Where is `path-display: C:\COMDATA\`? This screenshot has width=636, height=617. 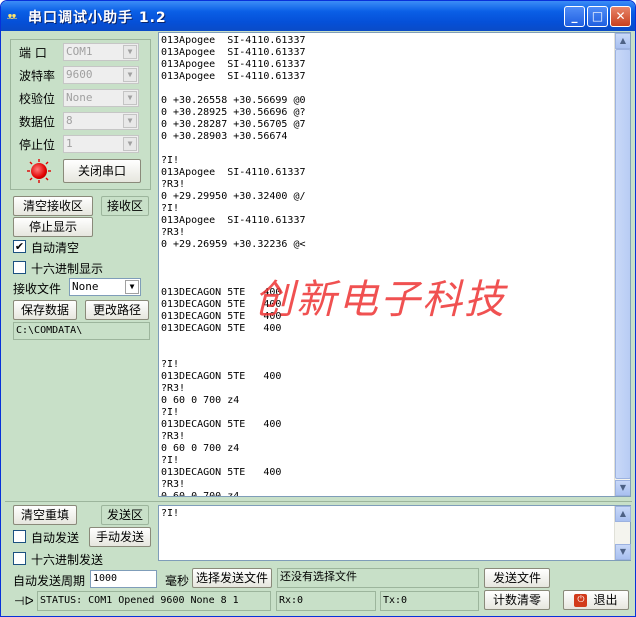 path-display: C:\COMDATA\ is located at coordinates (81, 331).